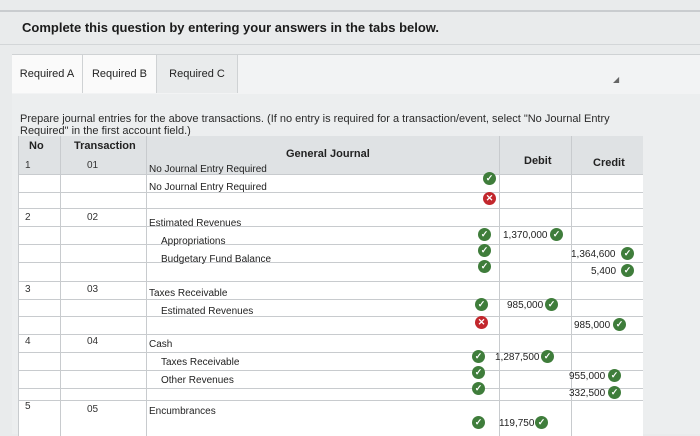 This screenshot has height=436, width=700. I want to click on debit-amount: 985,000, so click(525, 305).